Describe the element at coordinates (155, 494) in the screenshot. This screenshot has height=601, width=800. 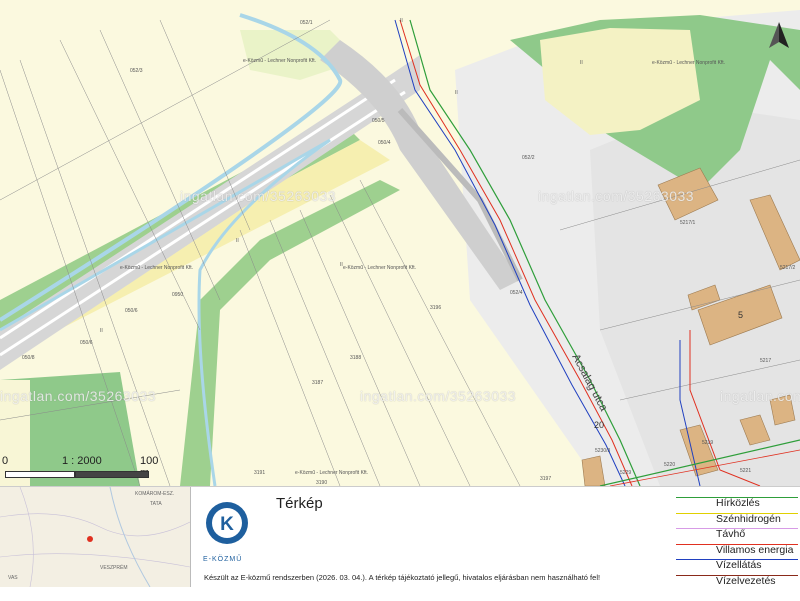
I see `inset-place: KOMÁROM-ESZ.` at that location.